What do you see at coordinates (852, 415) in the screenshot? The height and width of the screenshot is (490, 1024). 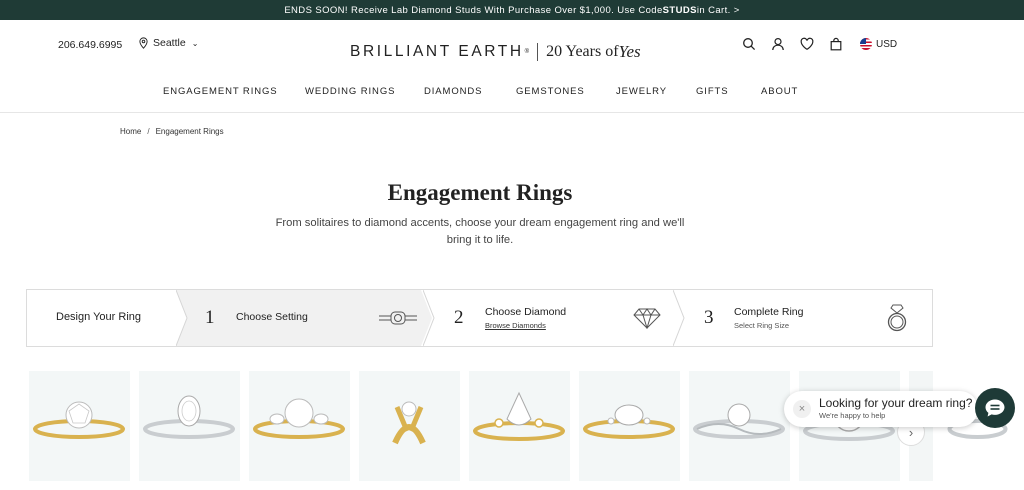 I see `chat-subtitle: We're happy to help` at bounding box center [852, 415].